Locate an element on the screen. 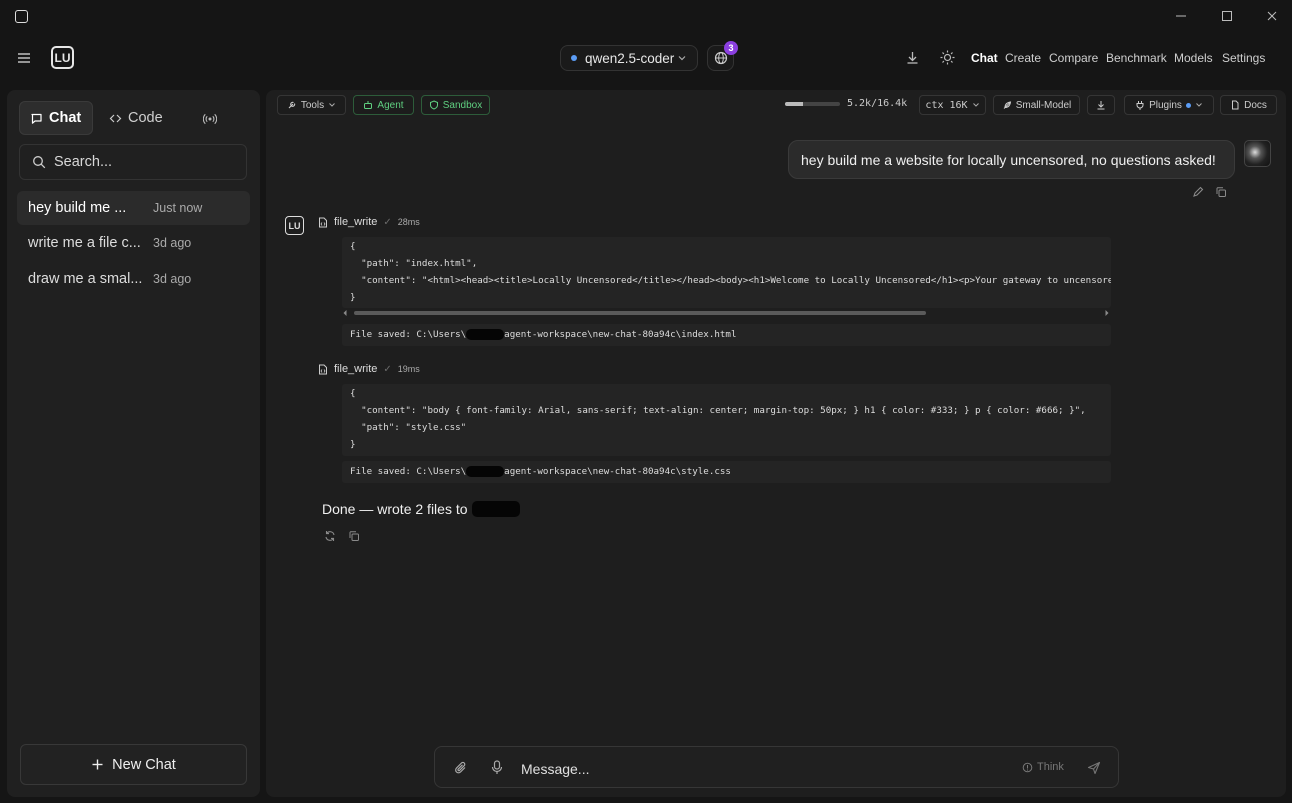  tools-label: Tools is located at coordinates (312, 105).